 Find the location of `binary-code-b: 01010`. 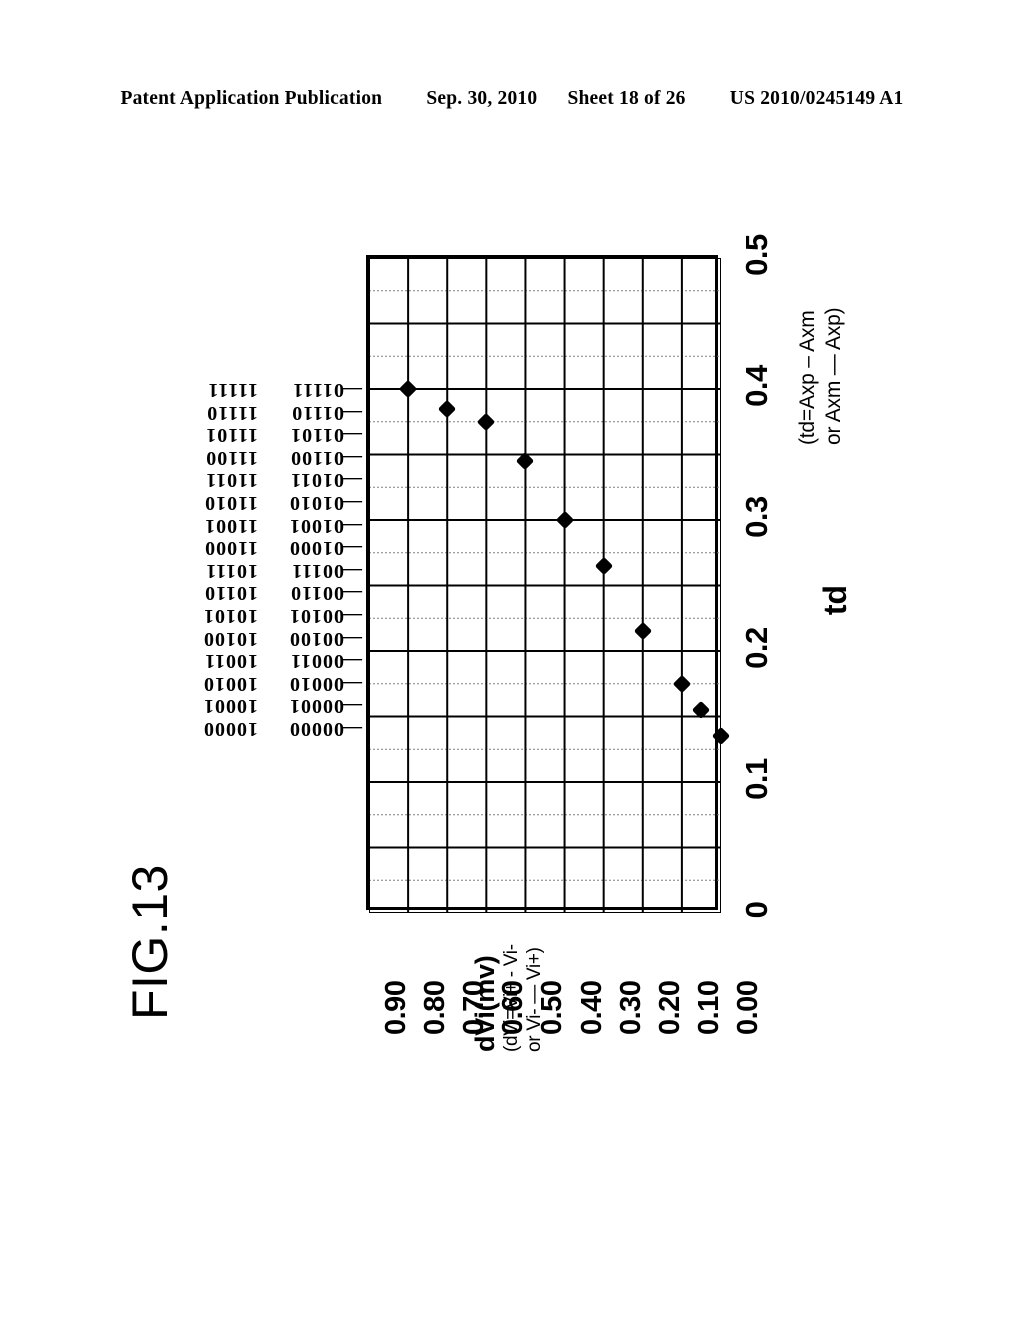

binary-code-b: 01010 is located at coordinates (316, 503).